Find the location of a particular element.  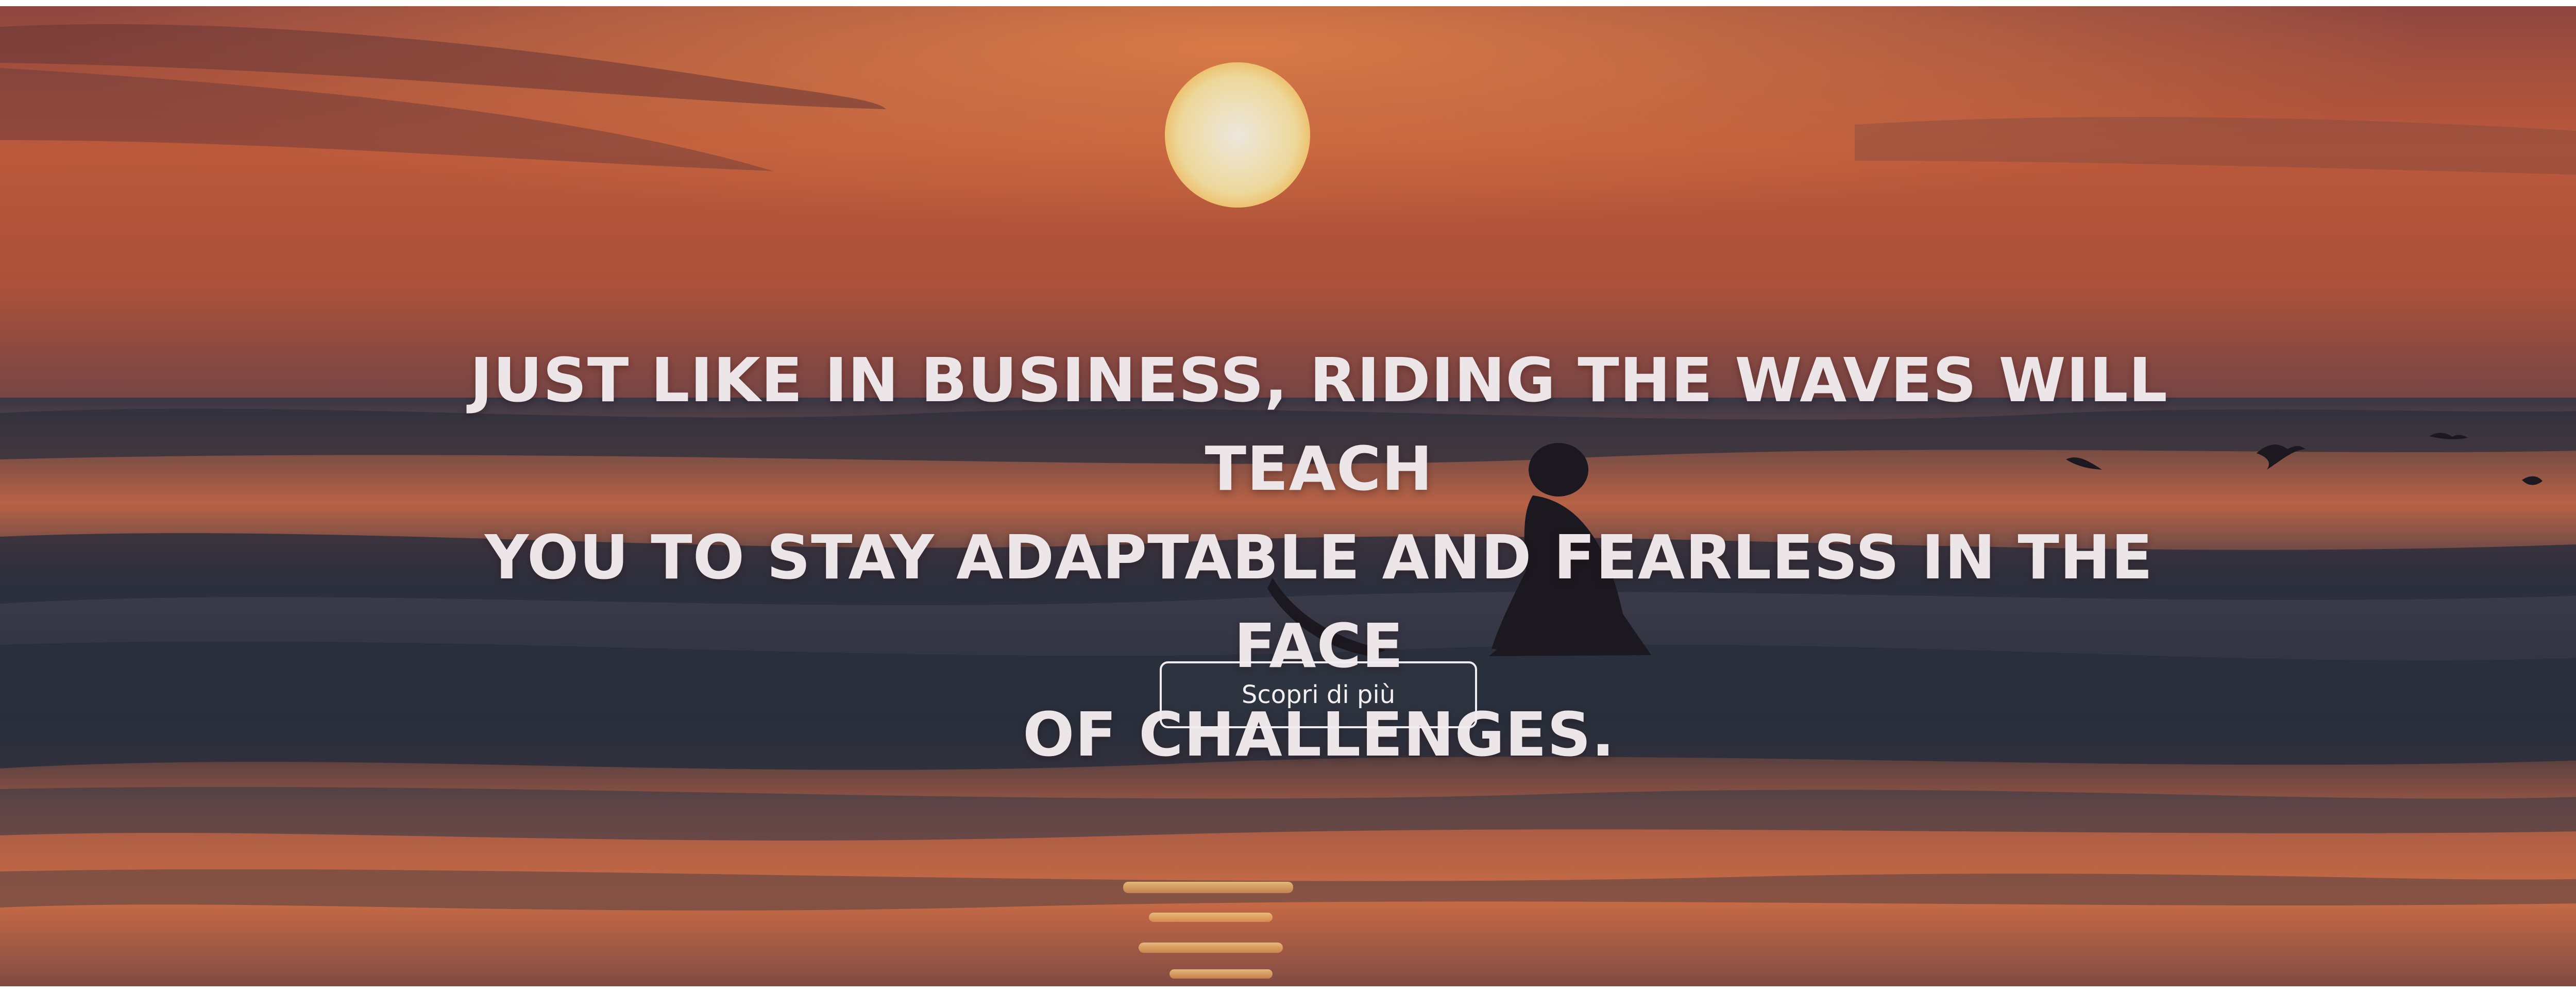

discover-more-button: Scopri di più is located at coordinates (1318, 694).